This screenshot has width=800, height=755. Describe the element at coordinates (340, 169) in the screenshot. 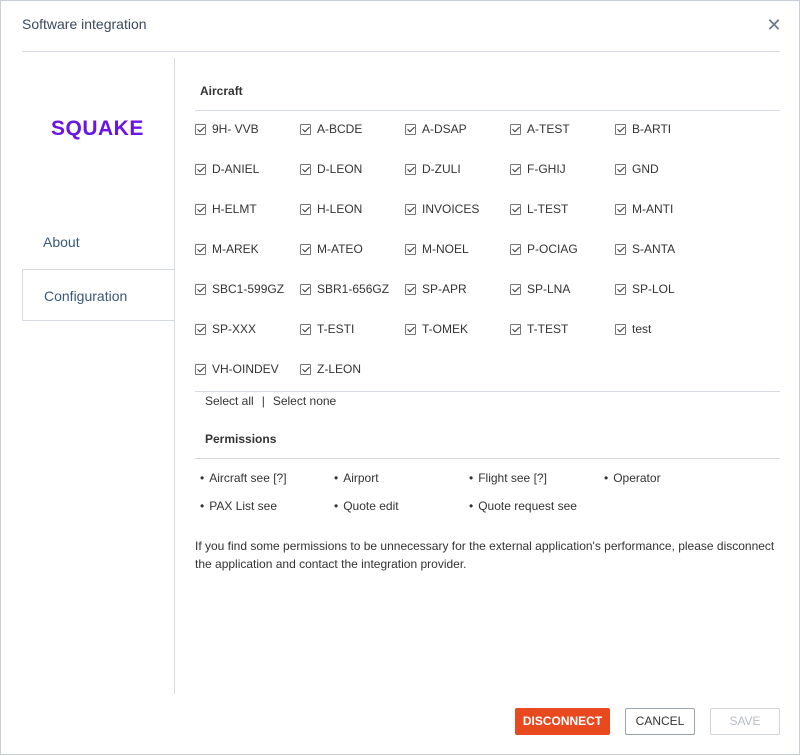

I see `aircraft-label: D-LEON` at that location.